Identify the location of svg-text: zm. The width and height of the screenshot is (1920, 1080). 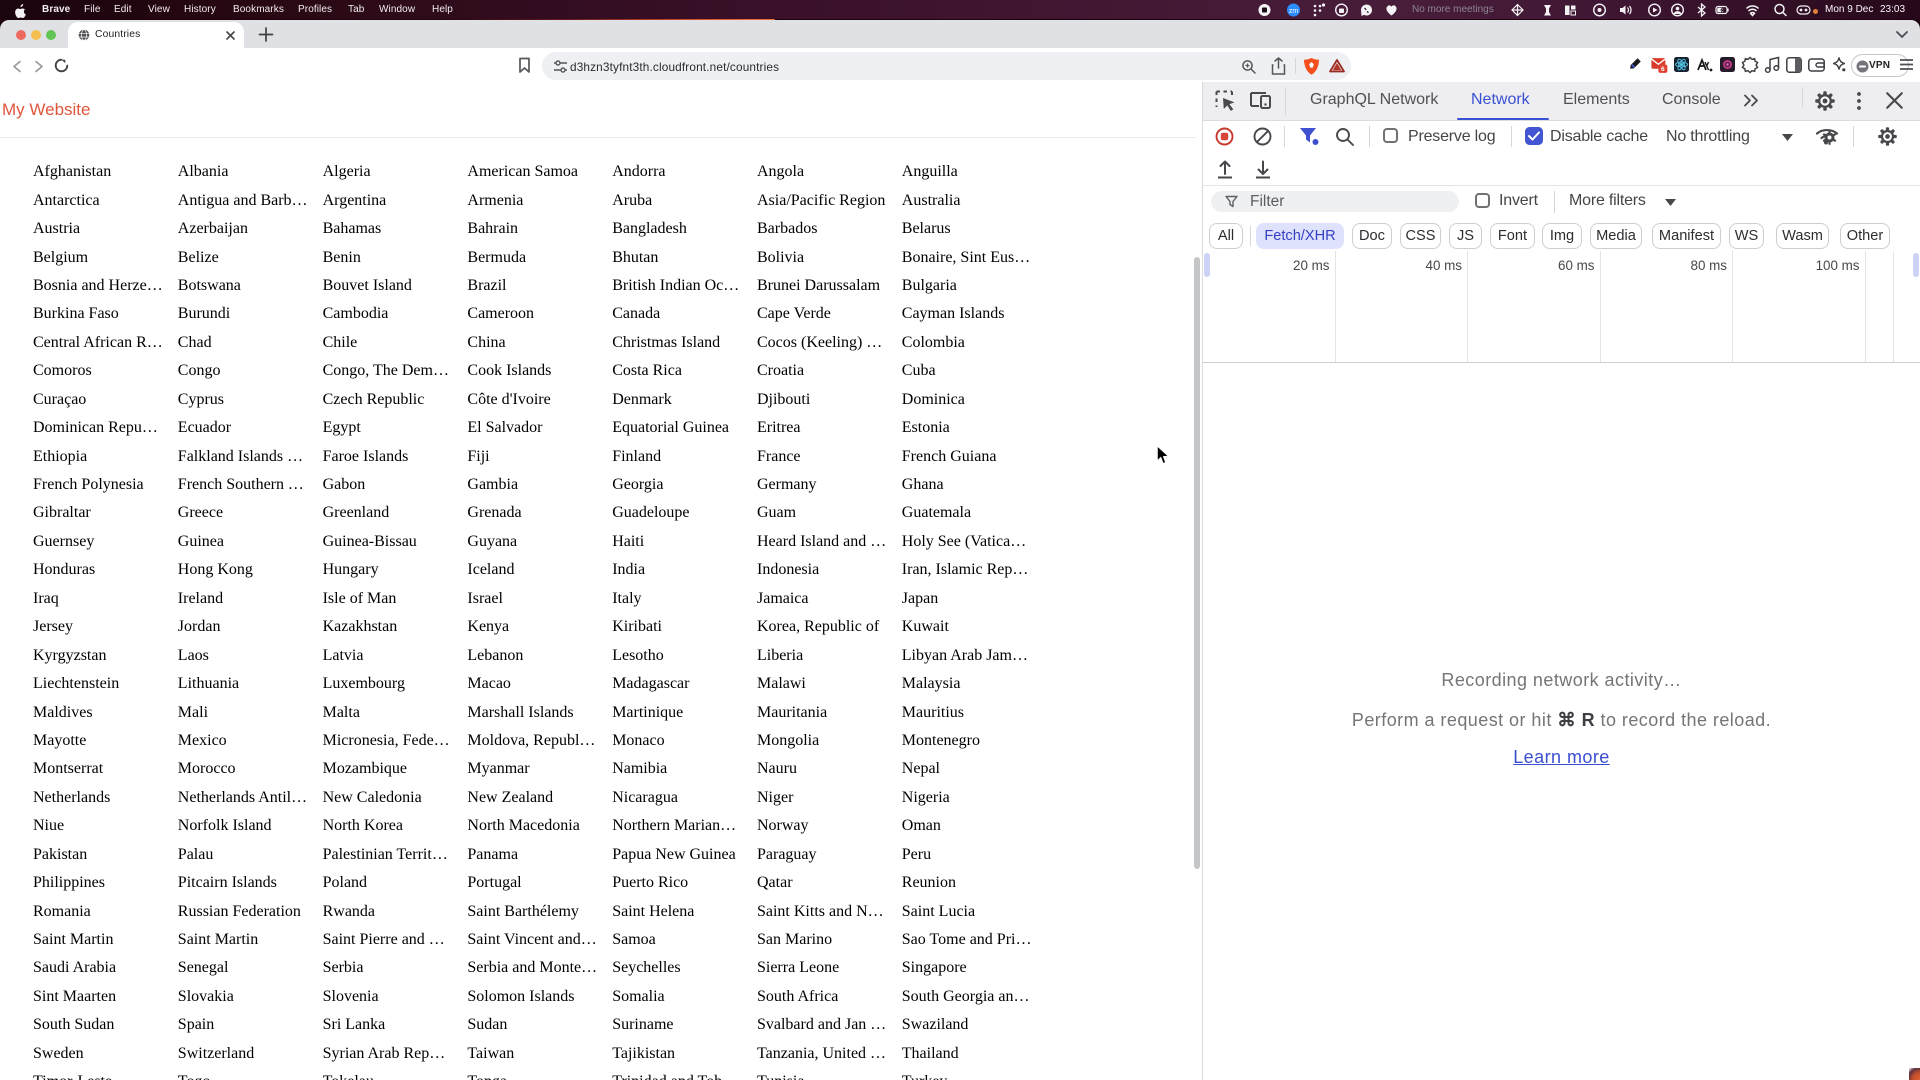
(1294, 11).